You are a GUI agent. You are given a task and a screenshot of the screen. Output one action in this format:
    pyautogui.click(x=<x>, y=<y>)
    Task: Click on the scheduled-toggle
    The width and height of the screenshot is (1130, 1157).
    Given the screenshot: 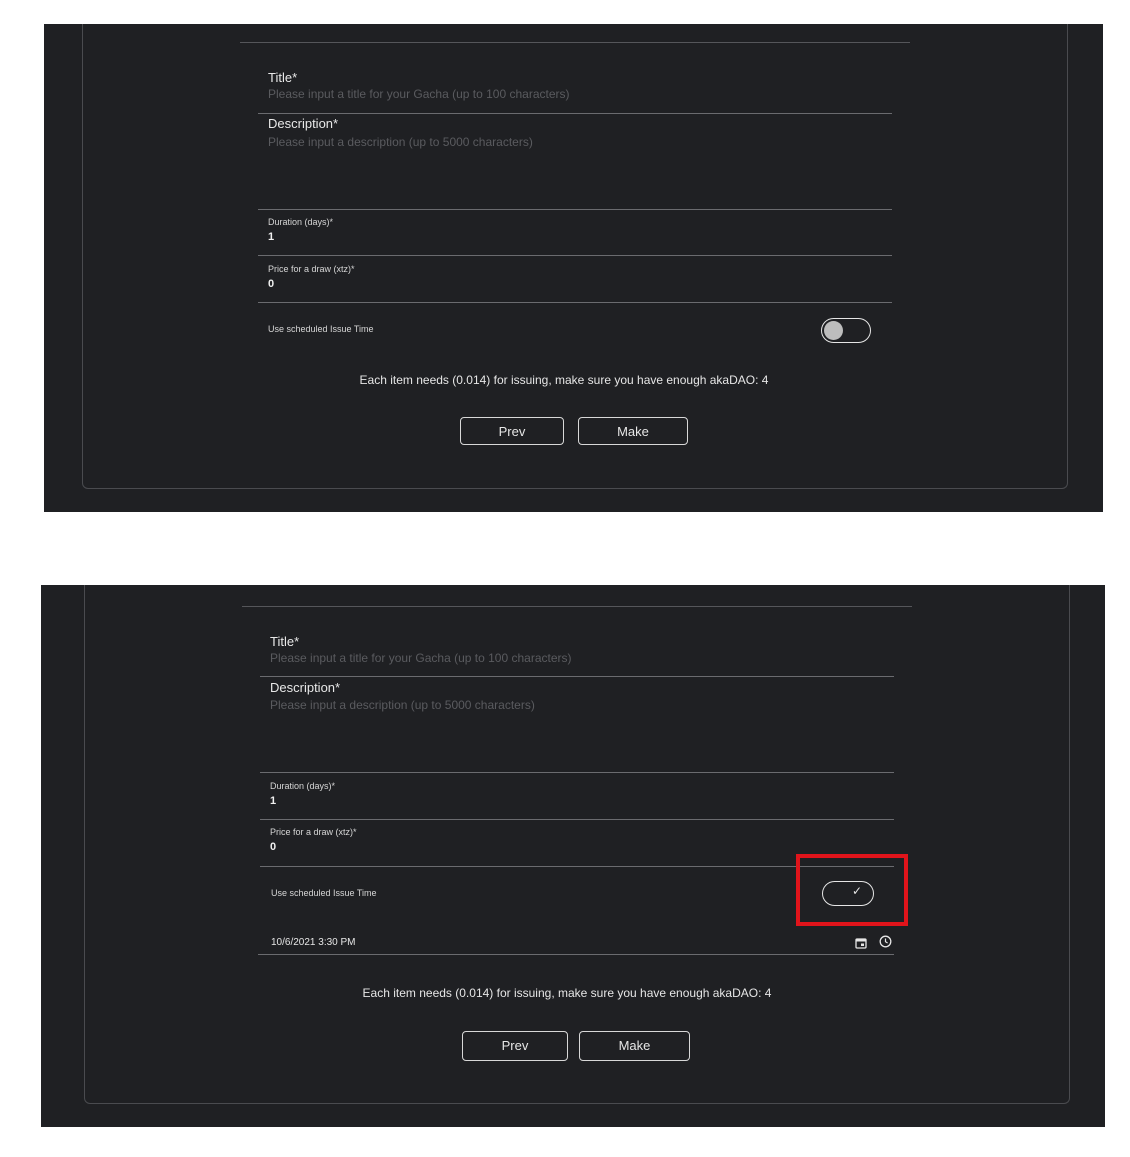 What is the action you would take?
    pyautogui.click(x=846, y=330)
    